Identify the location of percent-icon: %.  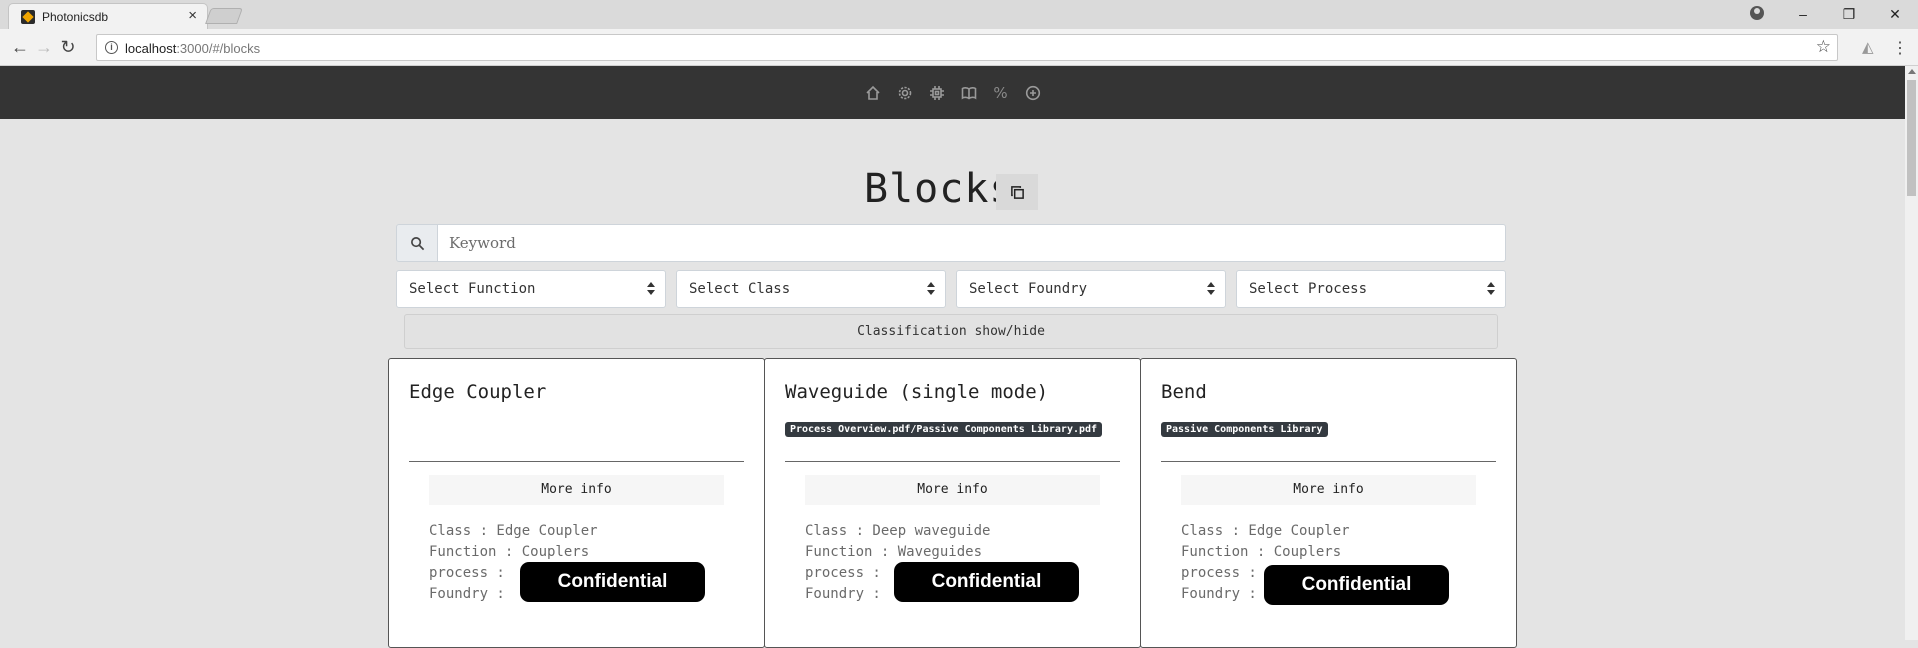
(1001, 93).